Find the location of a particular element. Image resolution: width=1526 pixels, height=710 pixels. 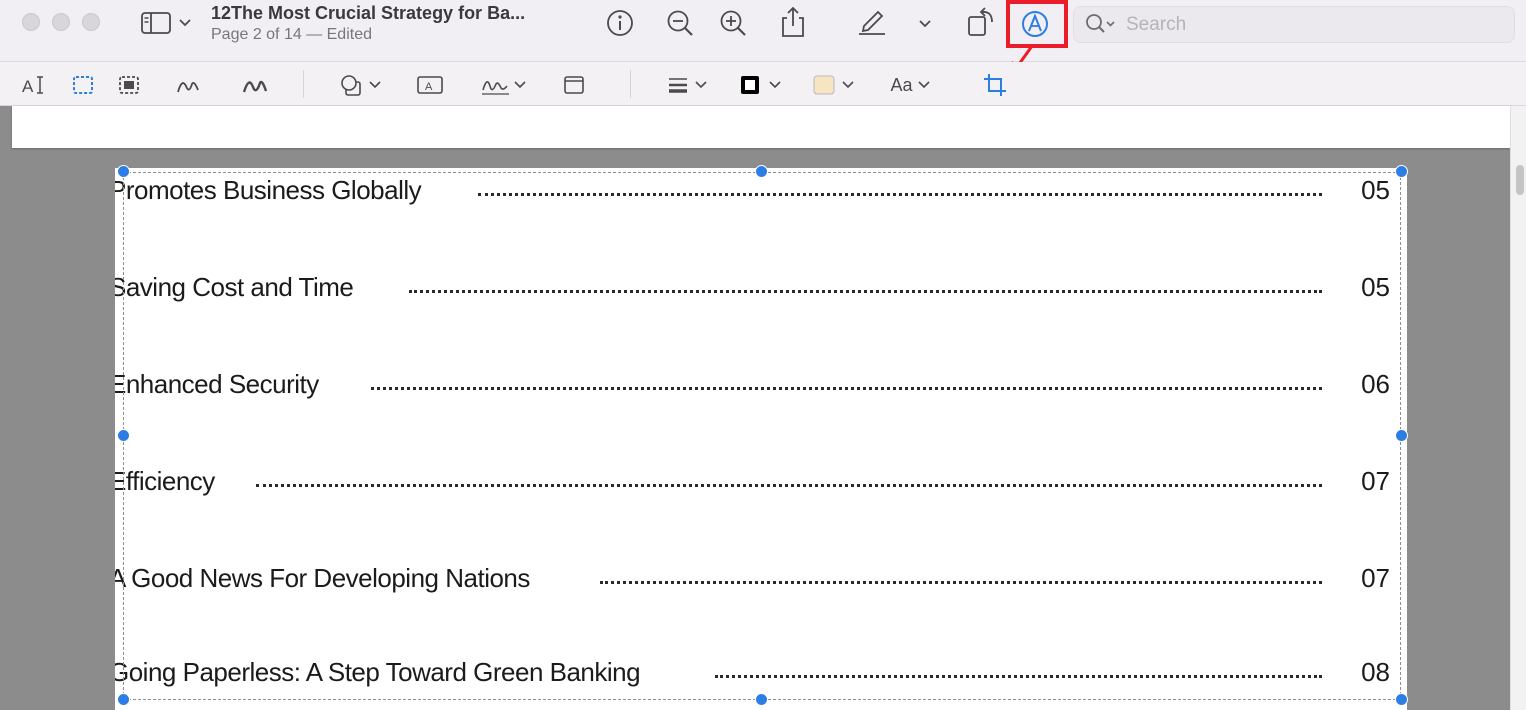

sketch-icon is located at coordinates (188, 87).